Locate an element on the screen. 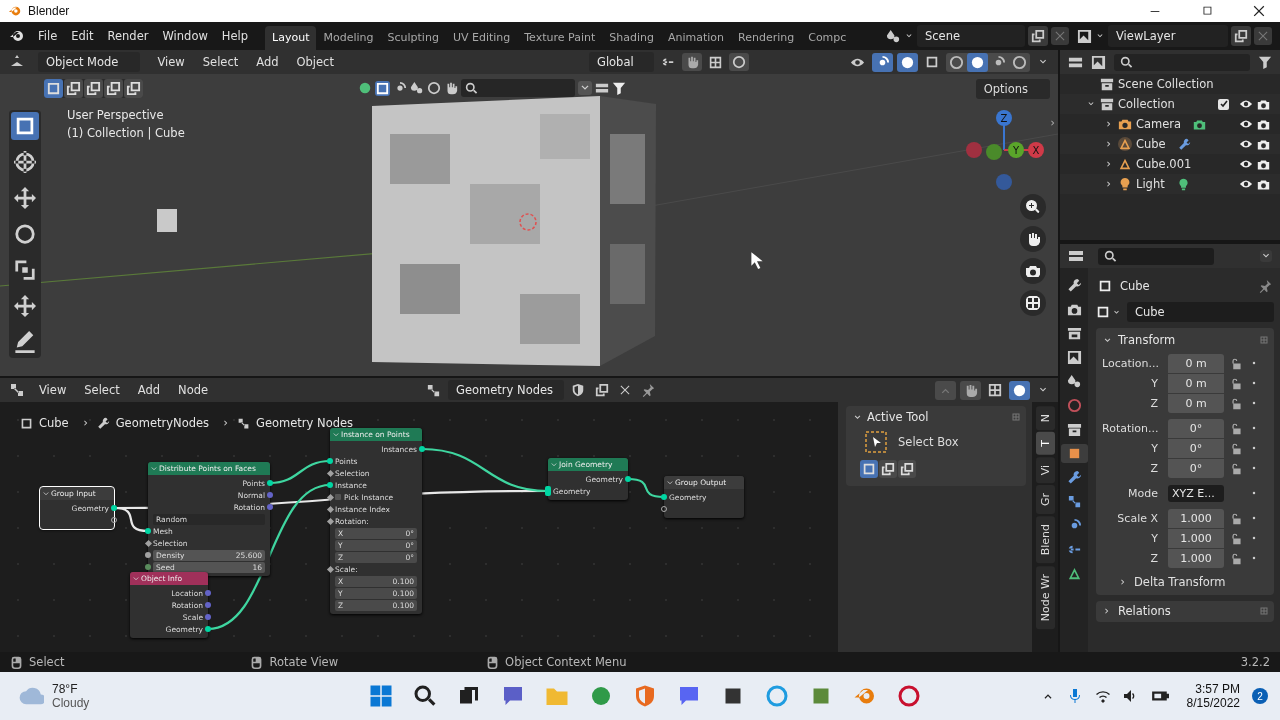 Image resolution: width=1280 pixels, height=720 pixels. wifi-icon is located at coordinates (1102, 696).